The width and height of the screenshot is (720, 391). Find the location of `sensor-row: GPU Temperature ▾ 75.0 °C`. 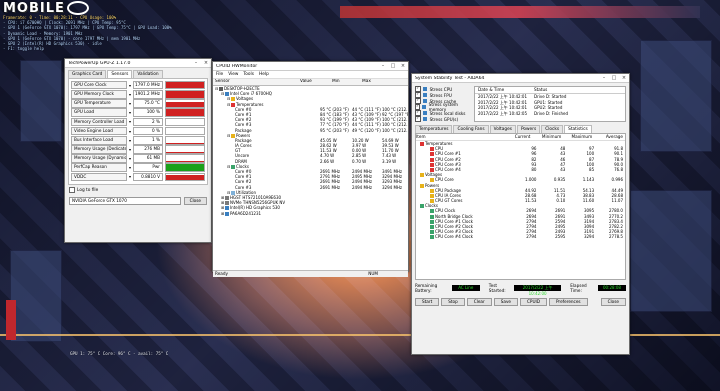

sensor-row: GPU Temperature ▾ 75.0 °C is located at coordinates (138, 103).